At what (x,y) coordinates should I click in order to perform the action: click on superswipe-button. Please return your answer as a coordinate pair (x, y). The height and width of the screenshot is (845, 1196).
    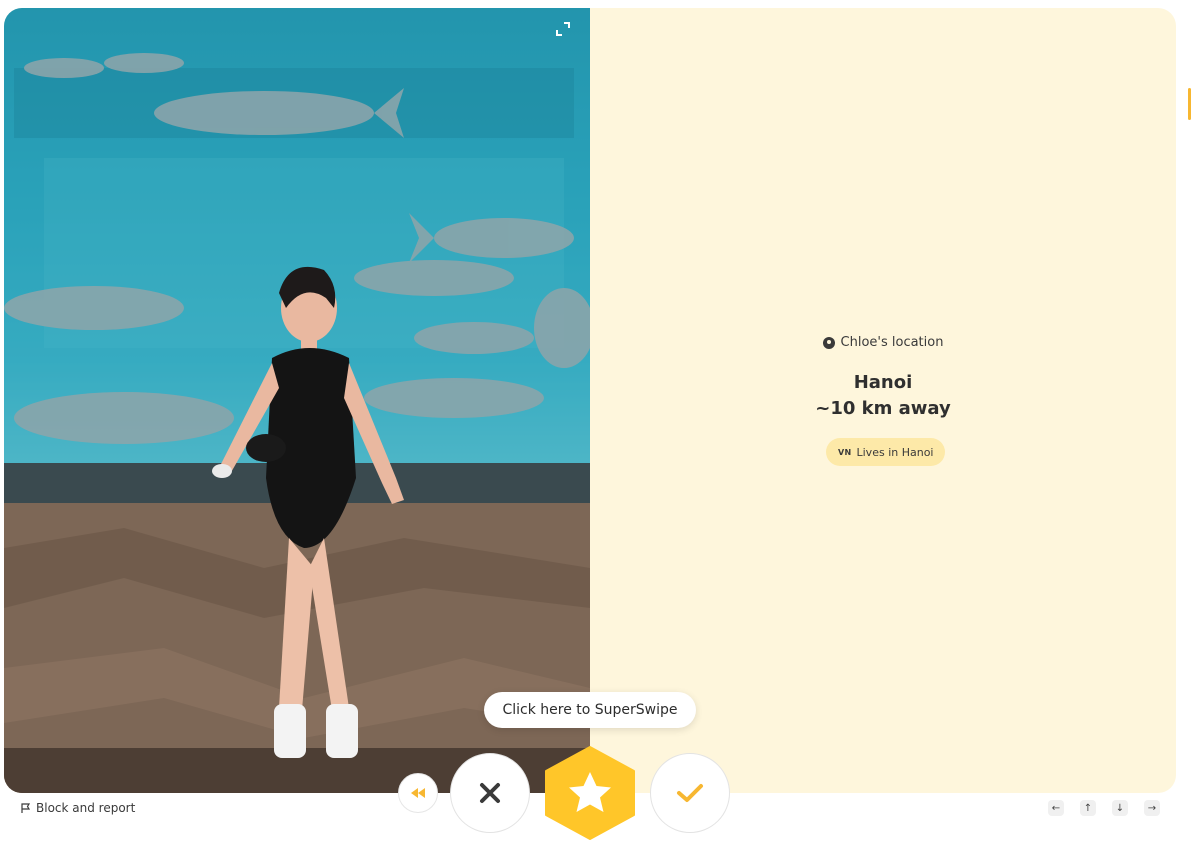
    Looking at the image, I should click on (590, 793).